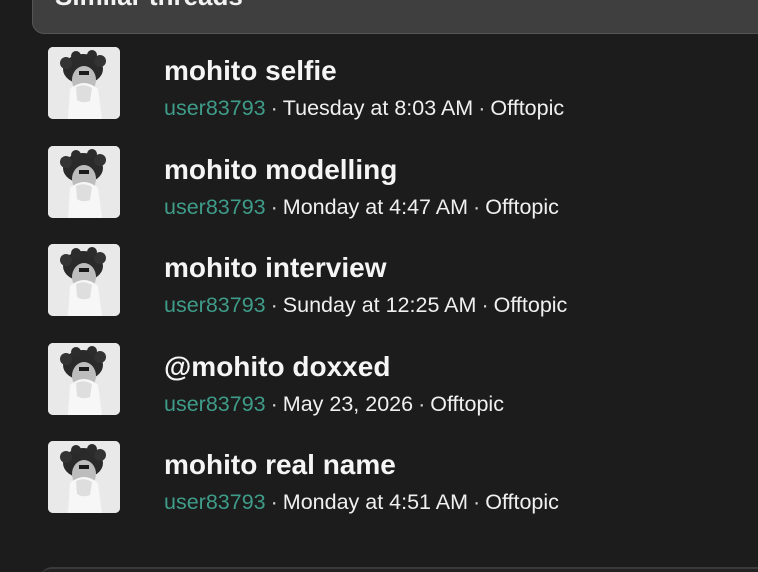 Image resolution: width=758 pixels, height=572 pixels. What do you see at coordinates (378, 108) in the screenshot?
I see `thread-date: Tuesday at 8:03 AM` at bounding box center [378, 108].